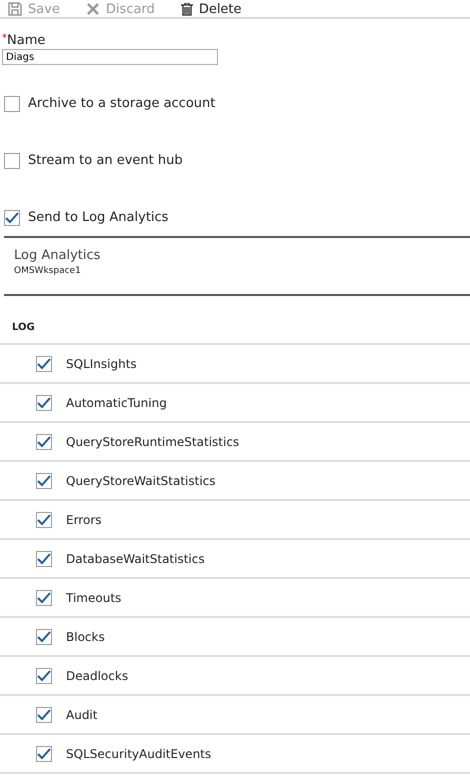 The height and width of the screenshot is (780, 470). I want to click on checkbox-label: QueryStoreRuntimeStatistics, so click(153, 441).